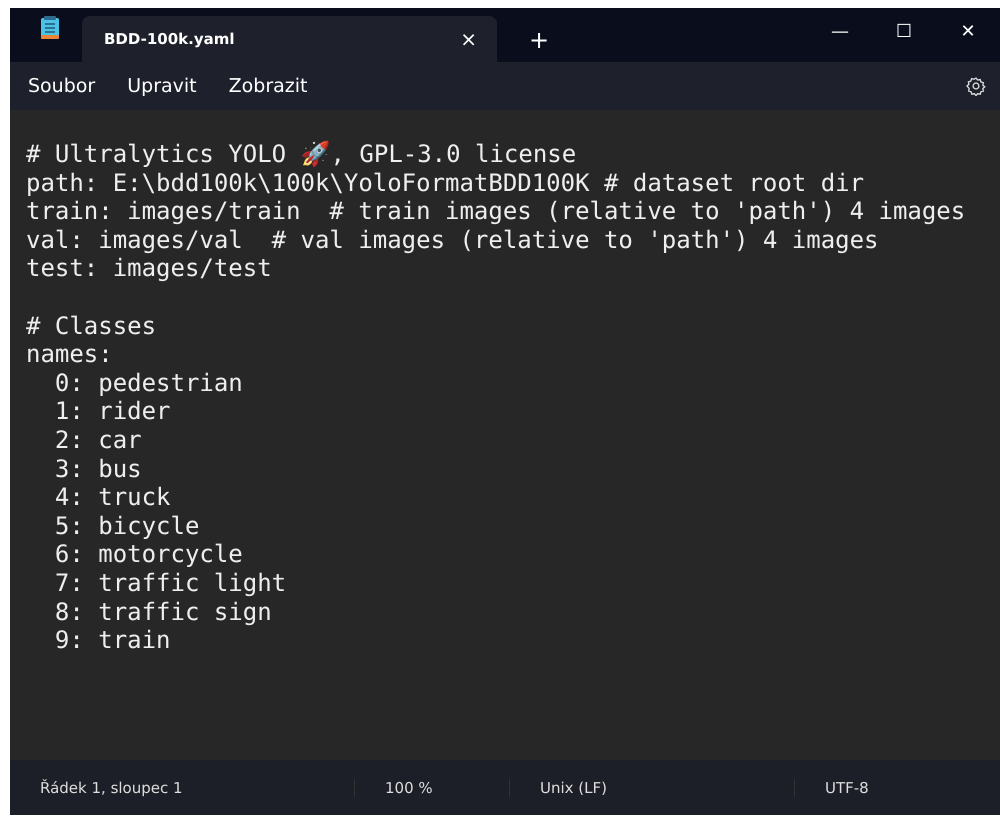 This screenshot has height=823, width=1000. What do you see at coordinates (496, 211) in the screenshot?
I see `code-line: train: images/train # train images (relative to 'path') 4 images` at bounding box center [496, 211].